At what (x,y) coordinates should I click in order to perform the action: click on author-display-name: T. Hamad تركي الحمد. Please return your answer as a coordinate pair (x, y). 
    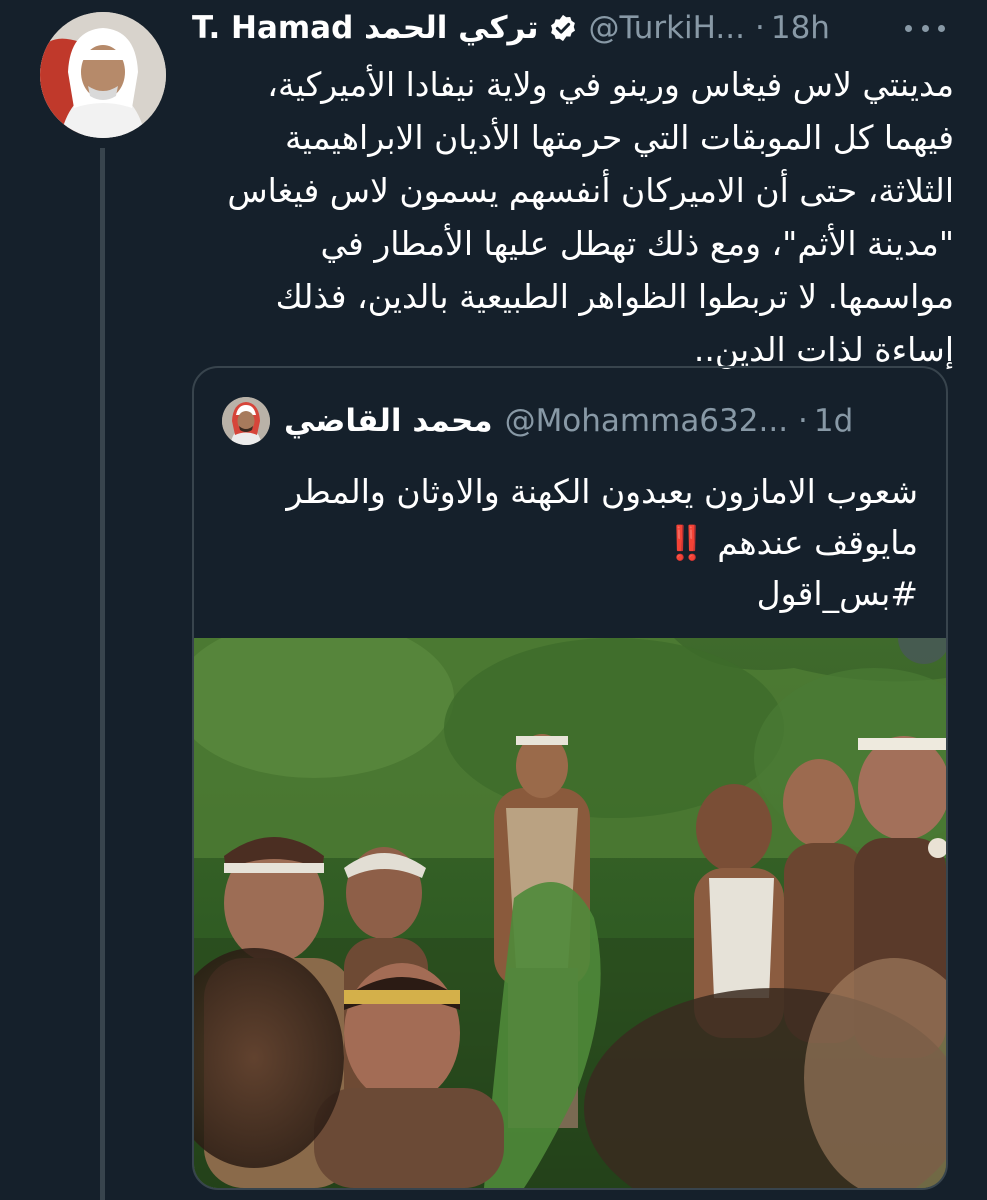
    Looking at the image, I should click on (365, 28).